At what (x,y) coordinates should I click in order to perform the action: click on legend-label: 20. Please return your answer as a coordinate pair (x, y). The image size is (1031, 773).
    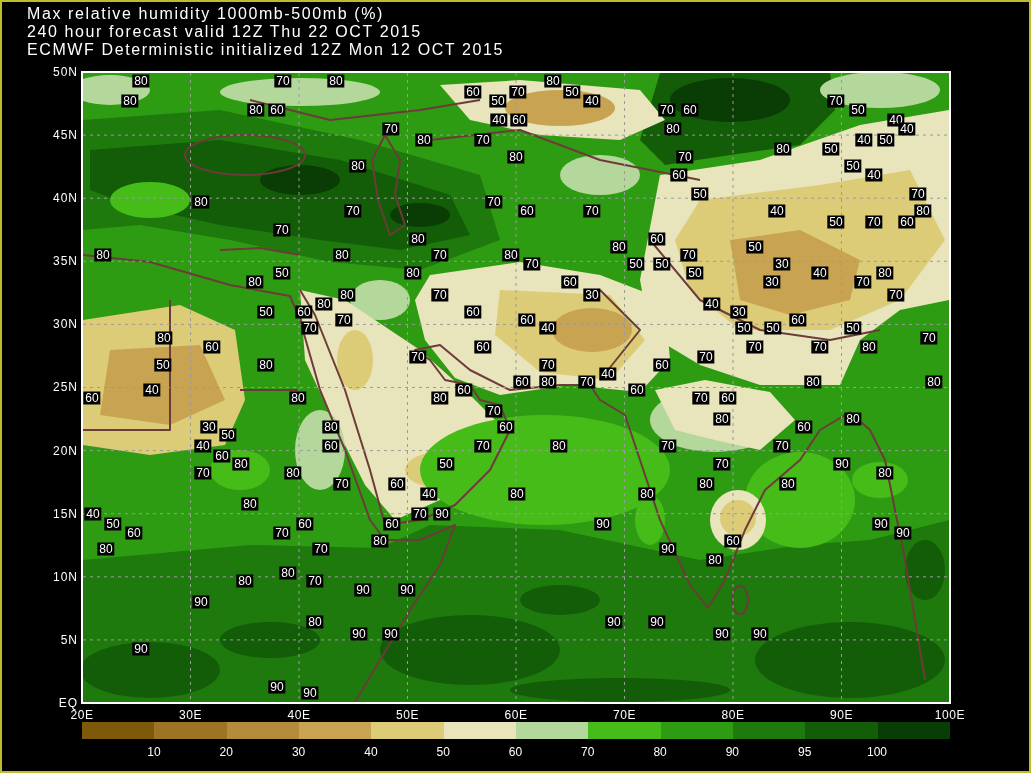
    Looking at the image, I should click on (226, 752).